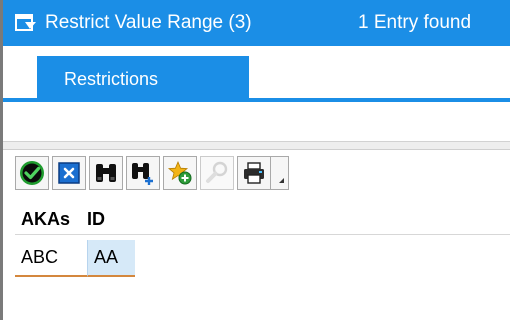  What do you see at coordinates (256, 124) in the screenshot?
I see `restrictions-area` at bounding box center [256, 124].